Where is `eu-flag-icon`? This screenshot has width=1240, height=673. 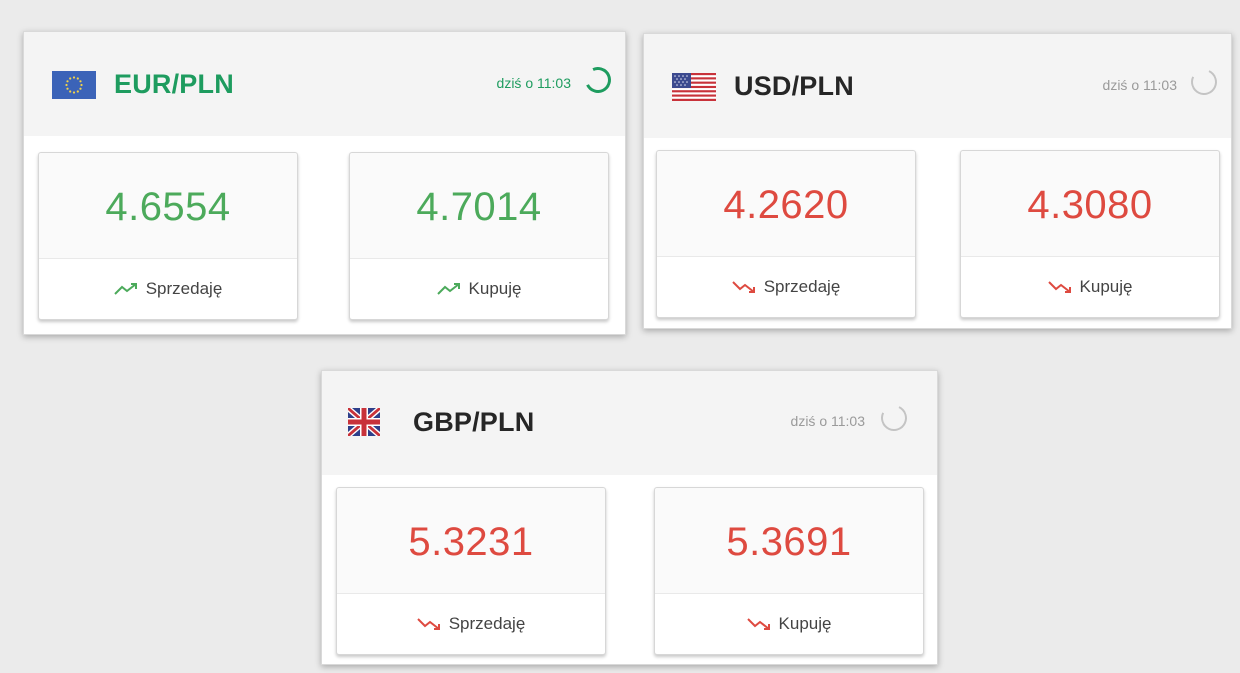
eu-flag-icon is located at coordinates (74, 85).